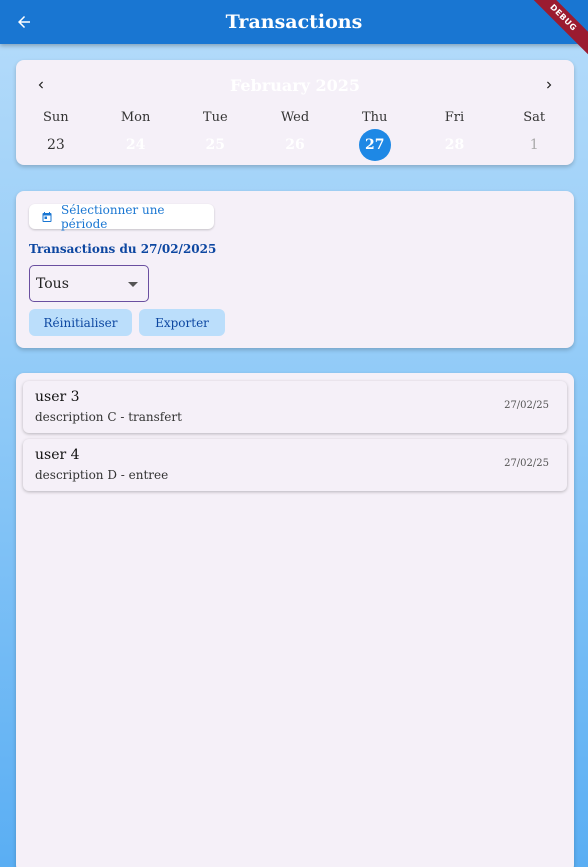 The width and height of the screenshot is (588, 867). Describe the element at coordinates (57, 455) in the screenshot. I see `transaction-user: user 4` at that location.